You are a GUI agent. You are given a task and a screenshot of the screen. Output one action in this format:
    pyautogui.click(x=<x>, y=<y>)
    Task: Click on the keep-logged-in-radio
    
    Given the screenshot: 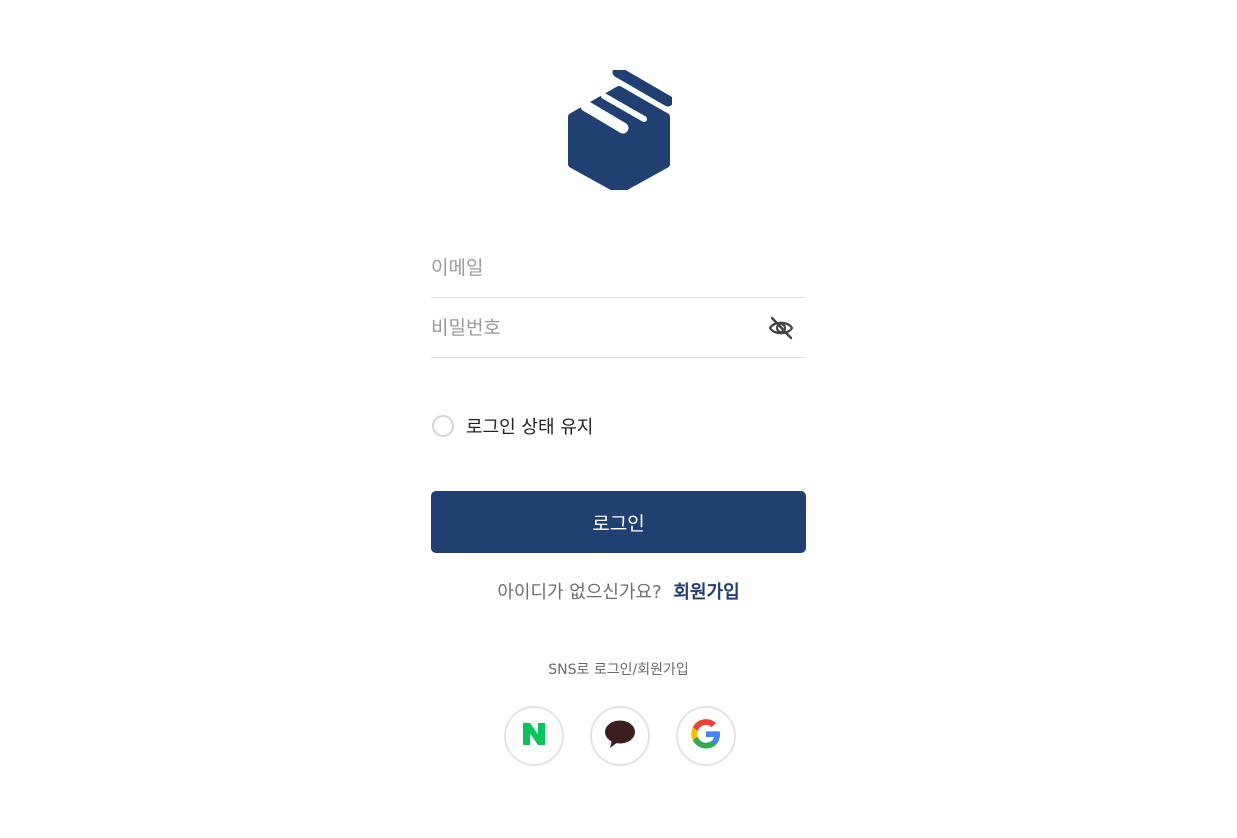 What is the action you would take?
    pyautogui.click(x=443, y=426)
    